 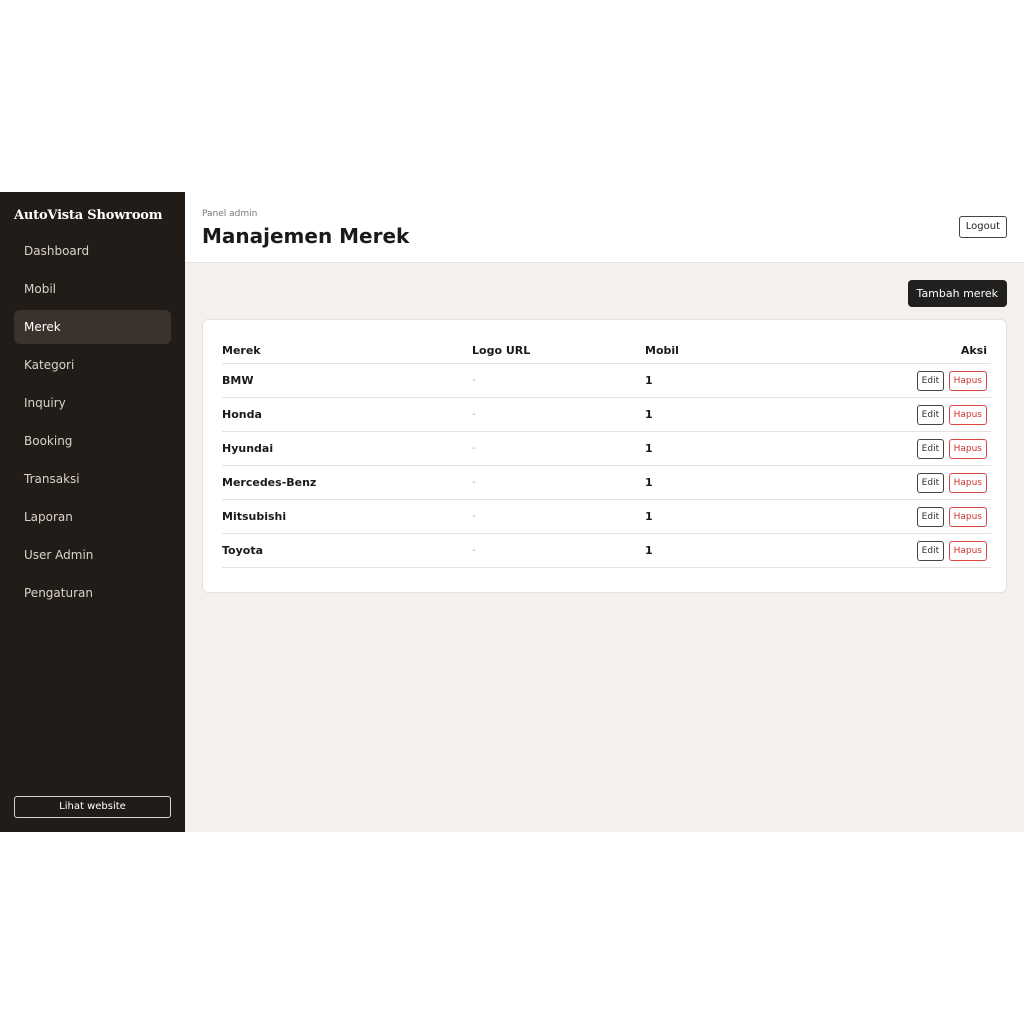 I want to click on brand-name: Hyundai, so click(x=347, y=448).